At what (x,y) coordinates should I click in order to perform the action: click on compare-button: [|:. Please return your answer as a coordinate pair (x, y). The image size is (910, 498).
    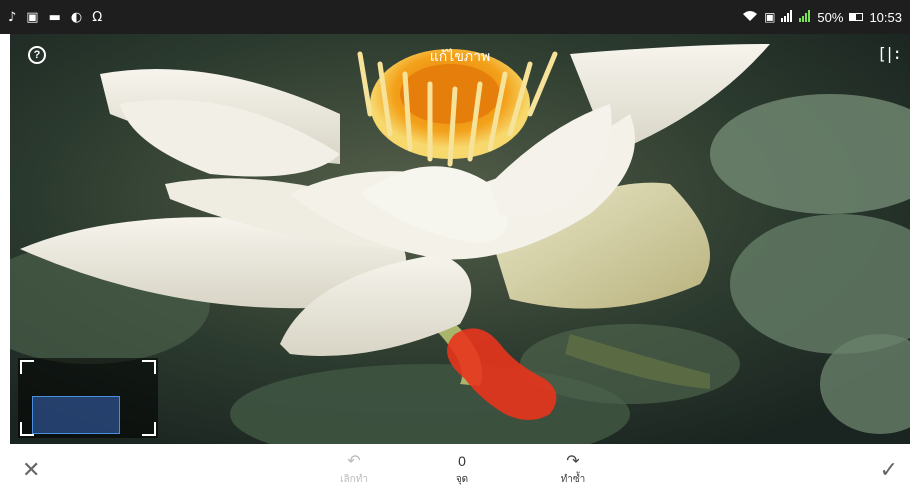
    Looking at the image, I should click on (889, 53).